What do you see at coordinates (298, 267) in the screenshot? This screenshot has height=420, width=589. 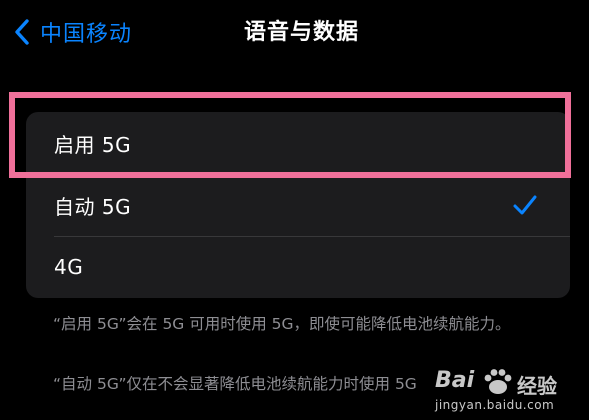 I see `option-4g: 4G` at bounding box center [298, 267].